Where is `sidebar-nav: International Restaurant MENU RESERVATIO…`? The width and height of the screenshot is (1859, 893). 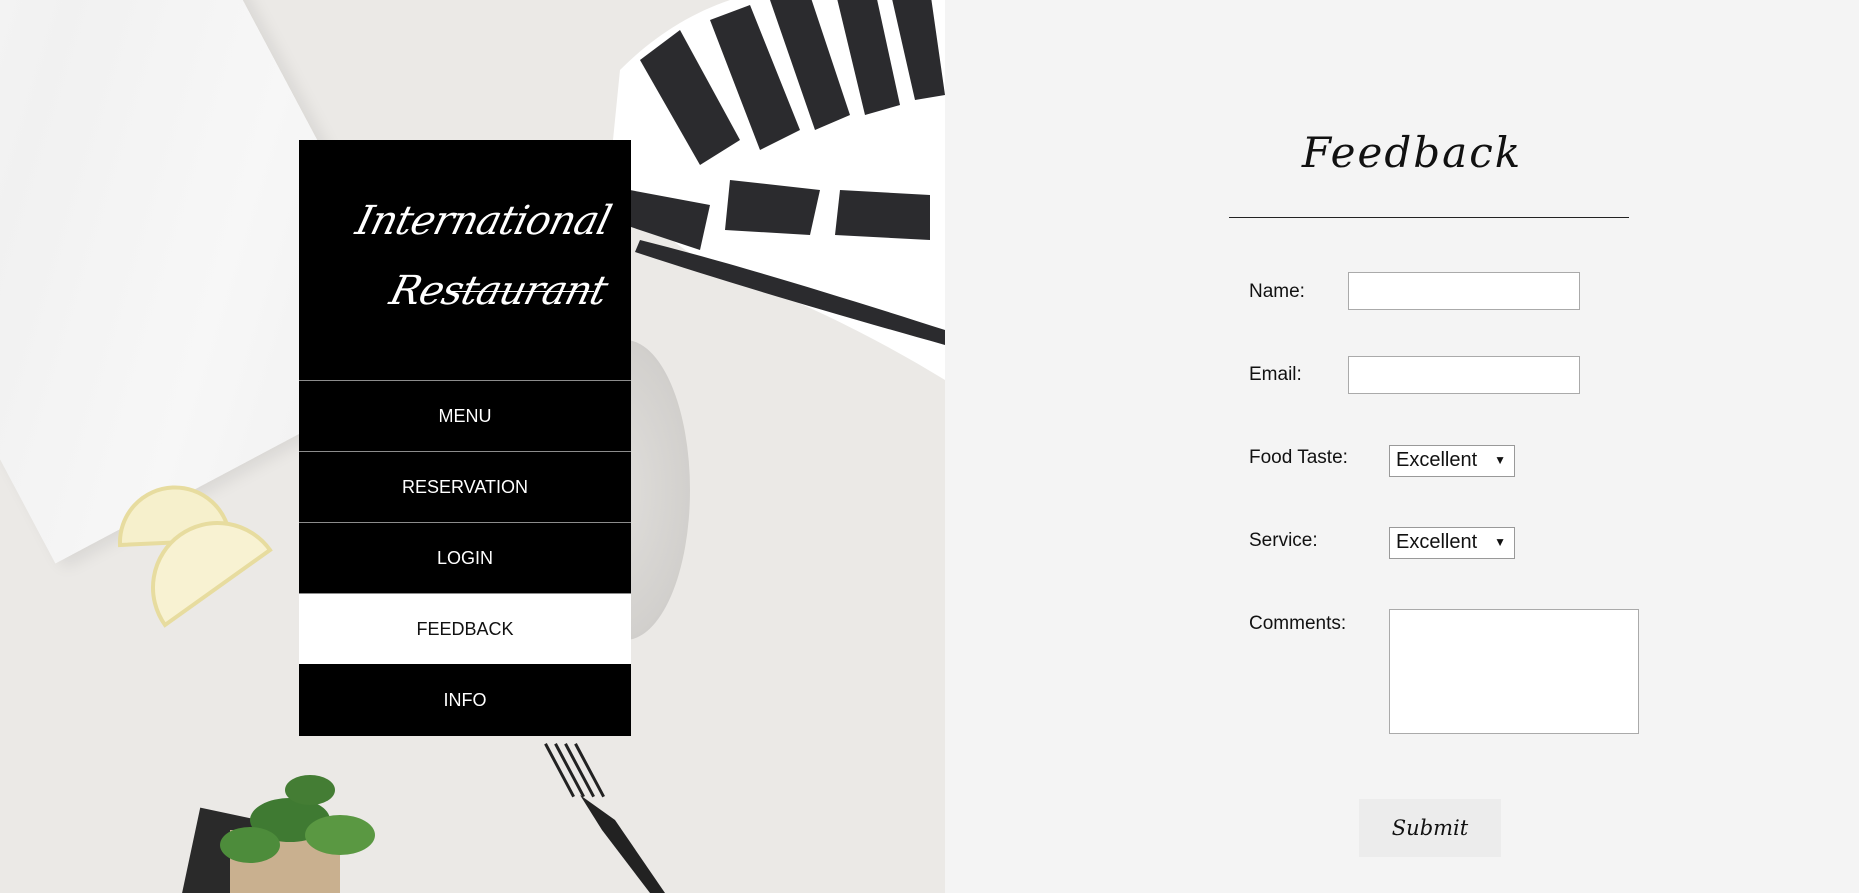 sidebar-nav: International Restaurant MENU RESERVATIO… is located at coordinates (465, 438).